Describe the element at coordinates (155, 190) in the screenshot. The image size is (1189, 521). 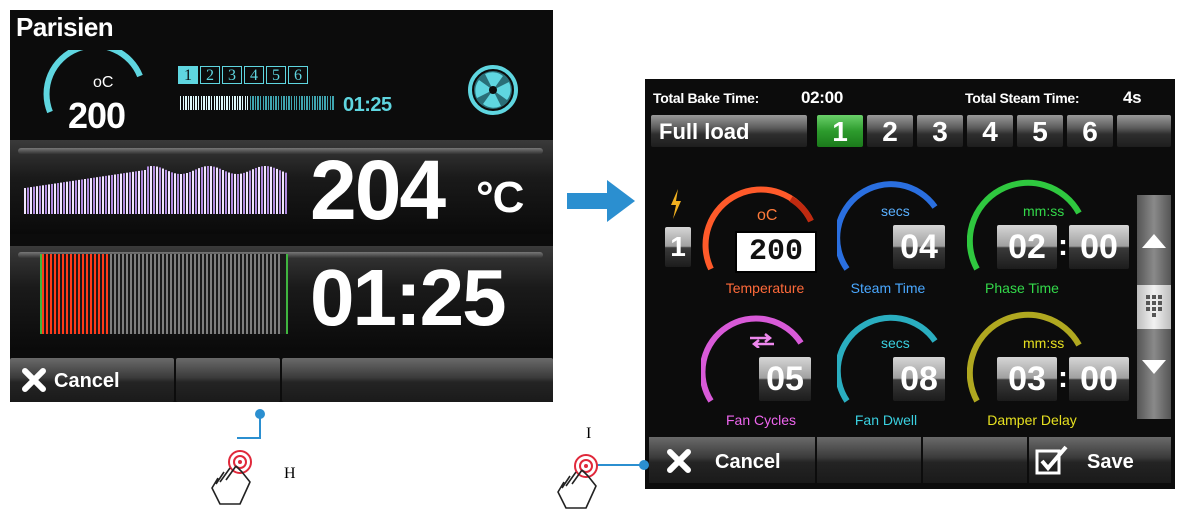
I see `temp-history-graph` at that location.